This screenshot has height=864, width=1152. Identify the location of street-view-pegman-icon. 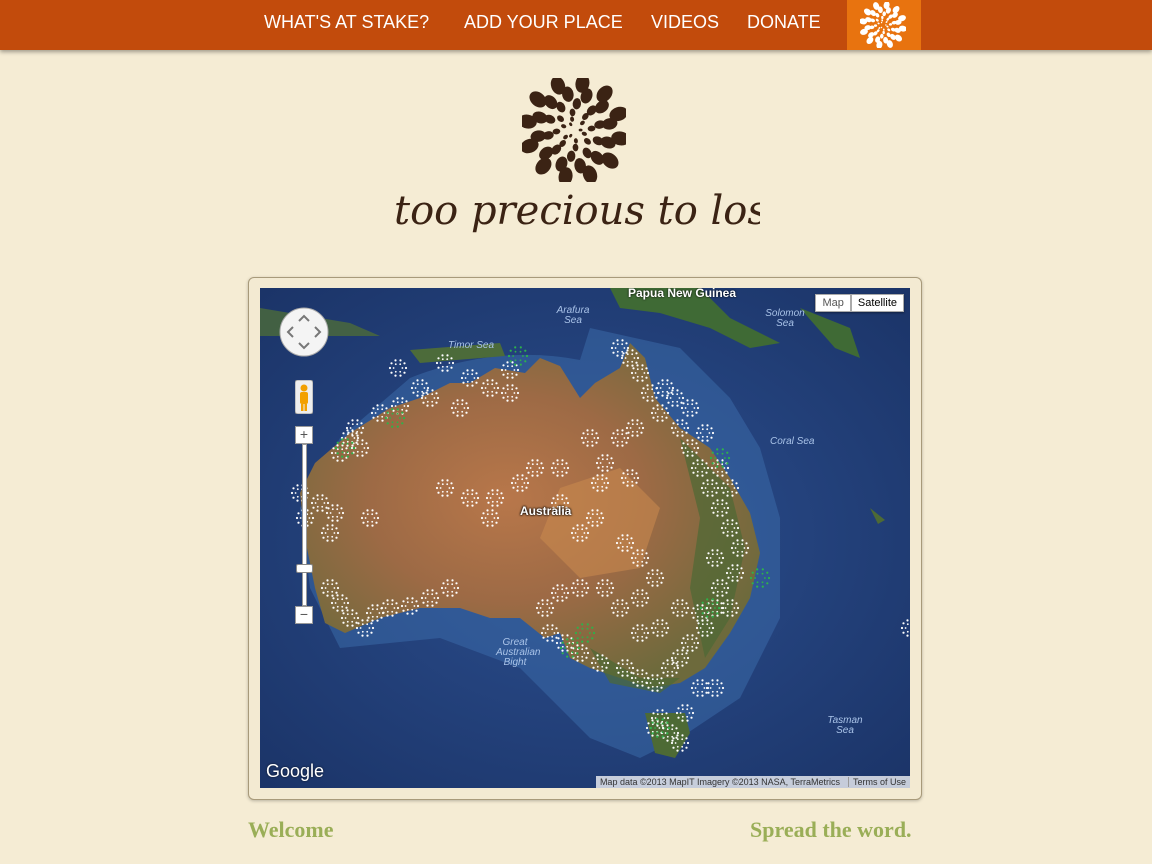
(304, 397).